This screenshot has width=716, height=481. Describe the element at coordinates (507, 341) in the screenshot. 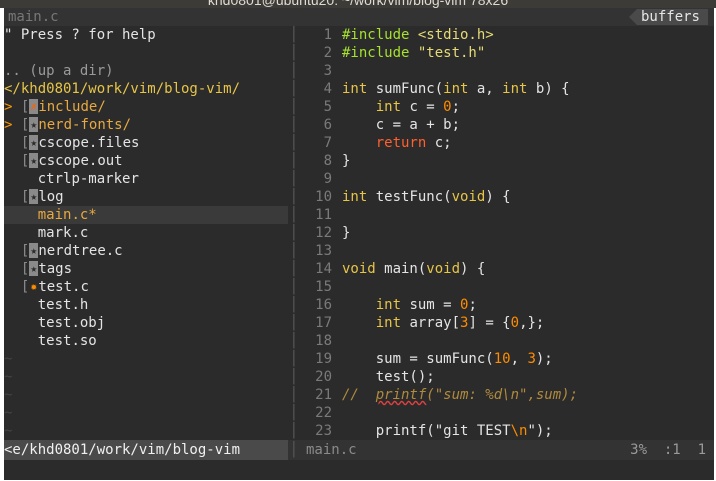

I see `code-line: 18` at that location.